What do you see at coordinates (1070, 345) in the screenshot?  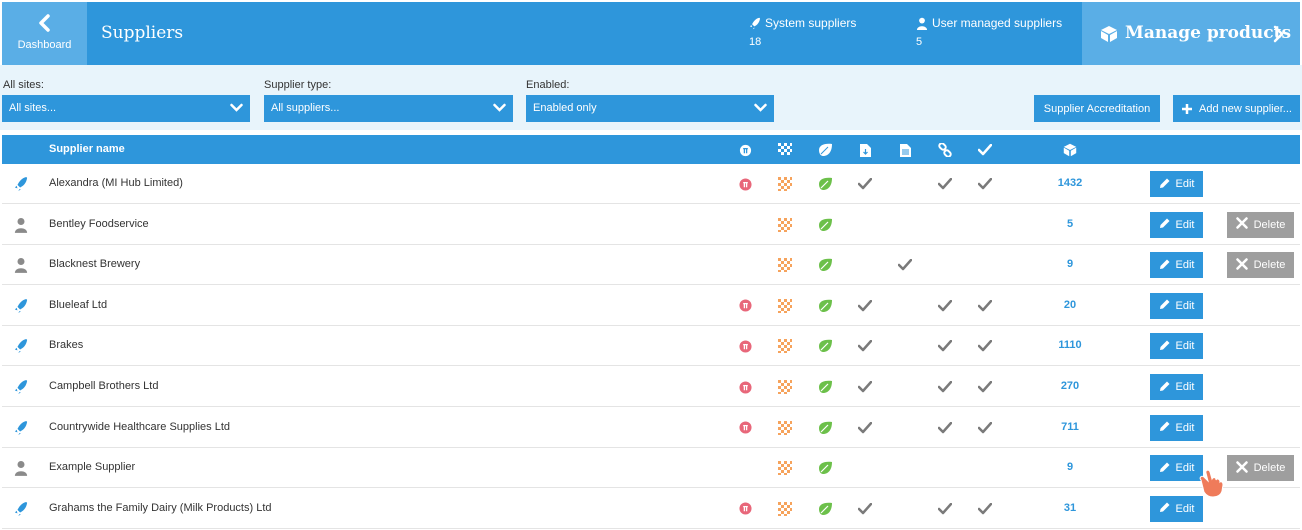 I see `product-count: 1110` at bounding box center [1070, 345].